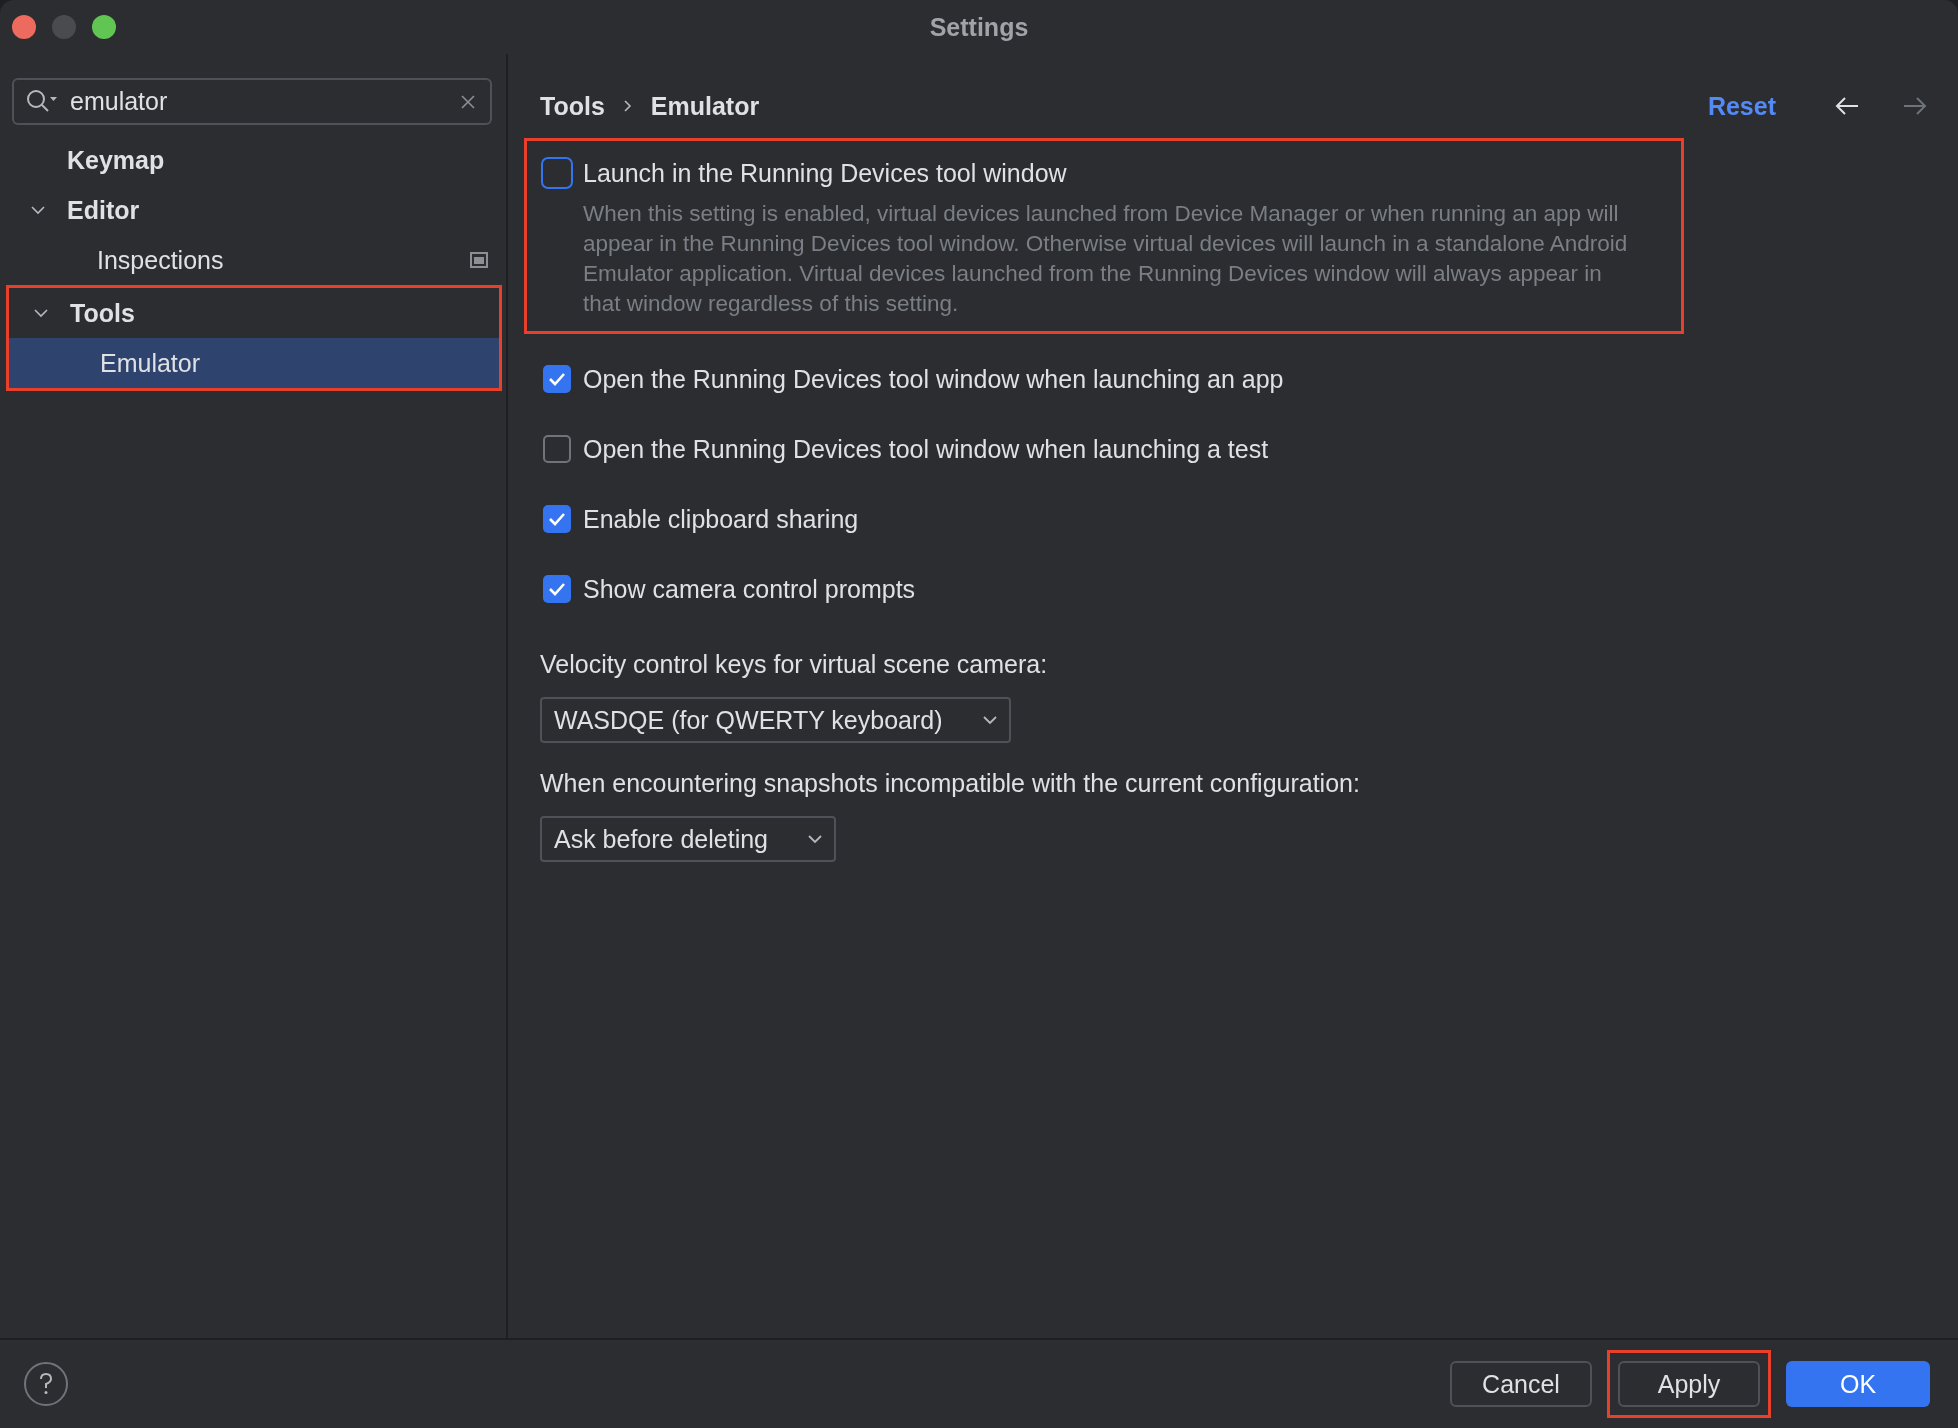 The height and width of the screenshot is (1428, 1958). I want to click on dialog-button: Apply, so click(1689, 1384).